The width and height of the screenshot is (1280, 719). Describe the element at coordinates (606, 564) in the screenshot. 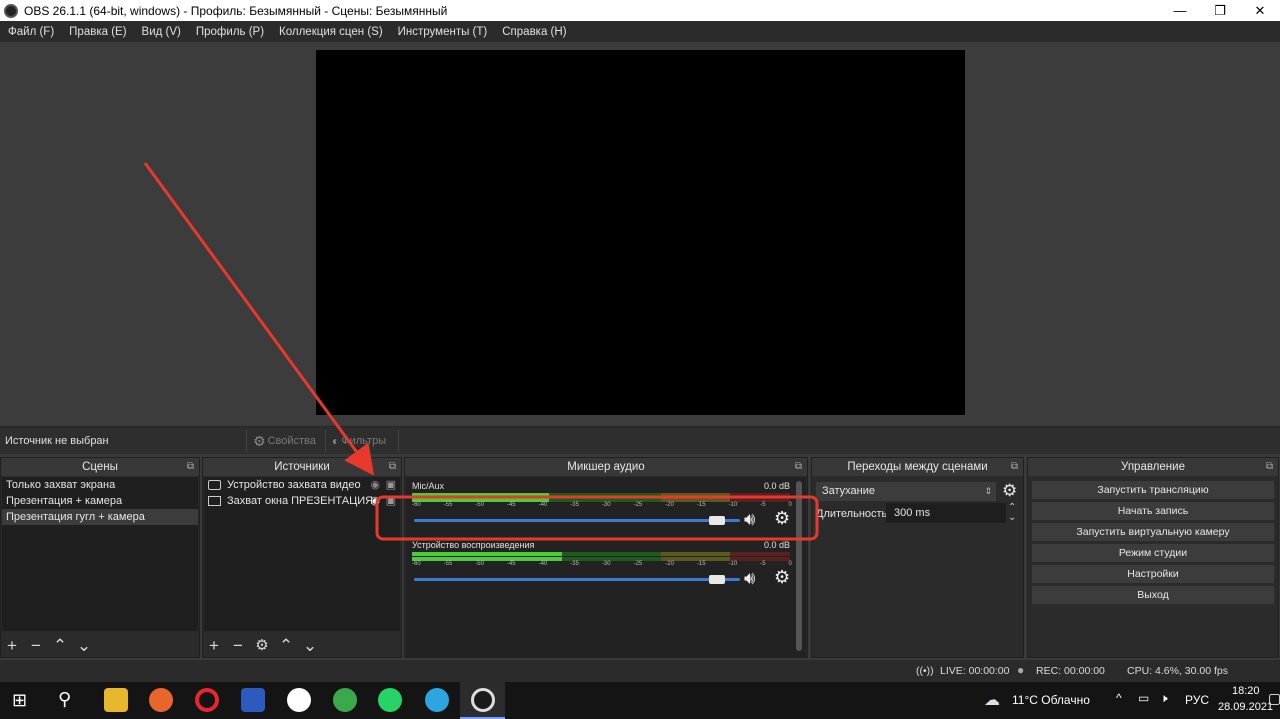

I see `tick-label: -30` at that location.